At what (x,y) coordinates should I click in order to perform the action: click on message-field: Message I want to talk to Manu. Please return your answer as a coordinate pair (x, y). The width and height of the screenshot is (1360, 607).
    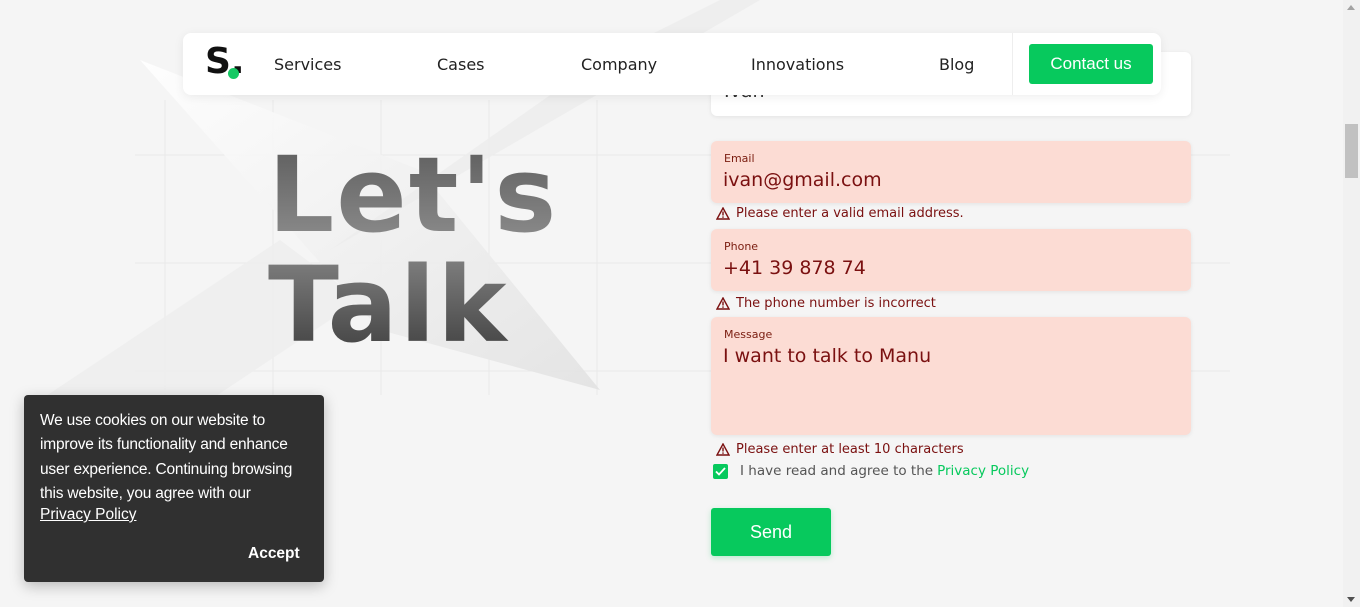
    Looking at the image, I should click on (951, 376).